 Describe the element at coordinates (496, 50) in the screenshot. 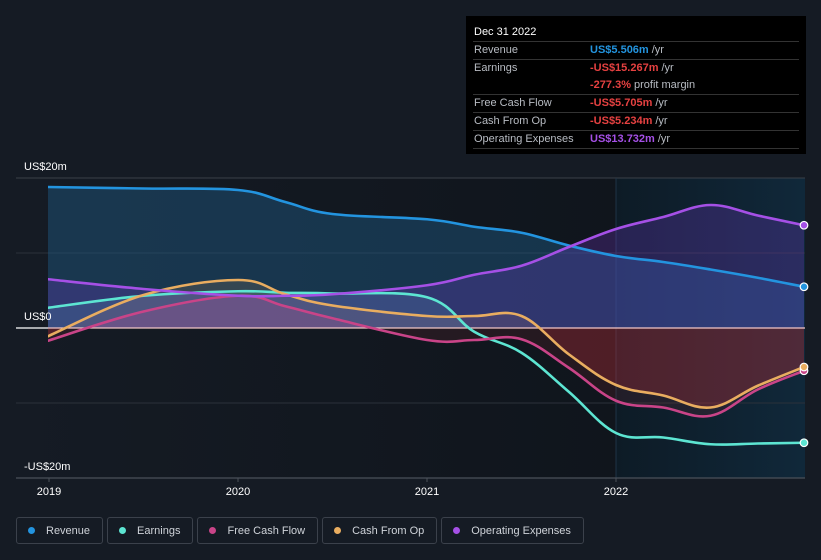

I see `tooltip-row-label: Revenue` at that location.